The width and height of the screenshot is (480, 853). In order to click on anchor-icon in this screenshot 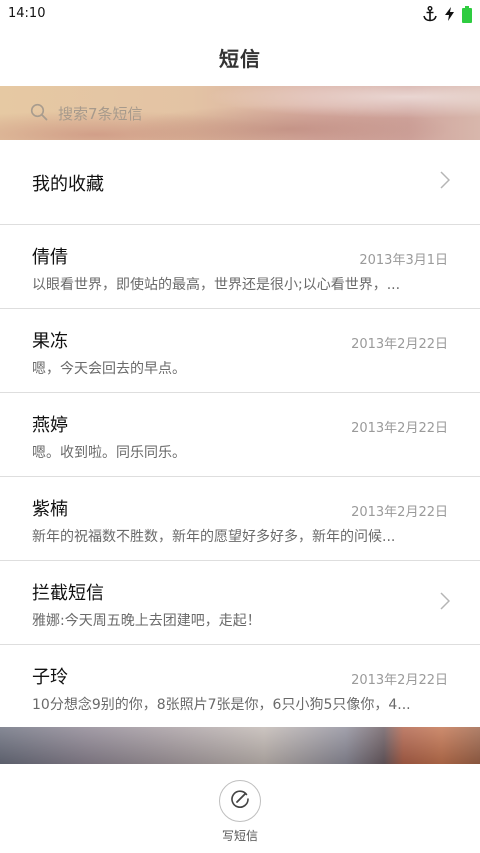, I will do `click(430, 14)`.